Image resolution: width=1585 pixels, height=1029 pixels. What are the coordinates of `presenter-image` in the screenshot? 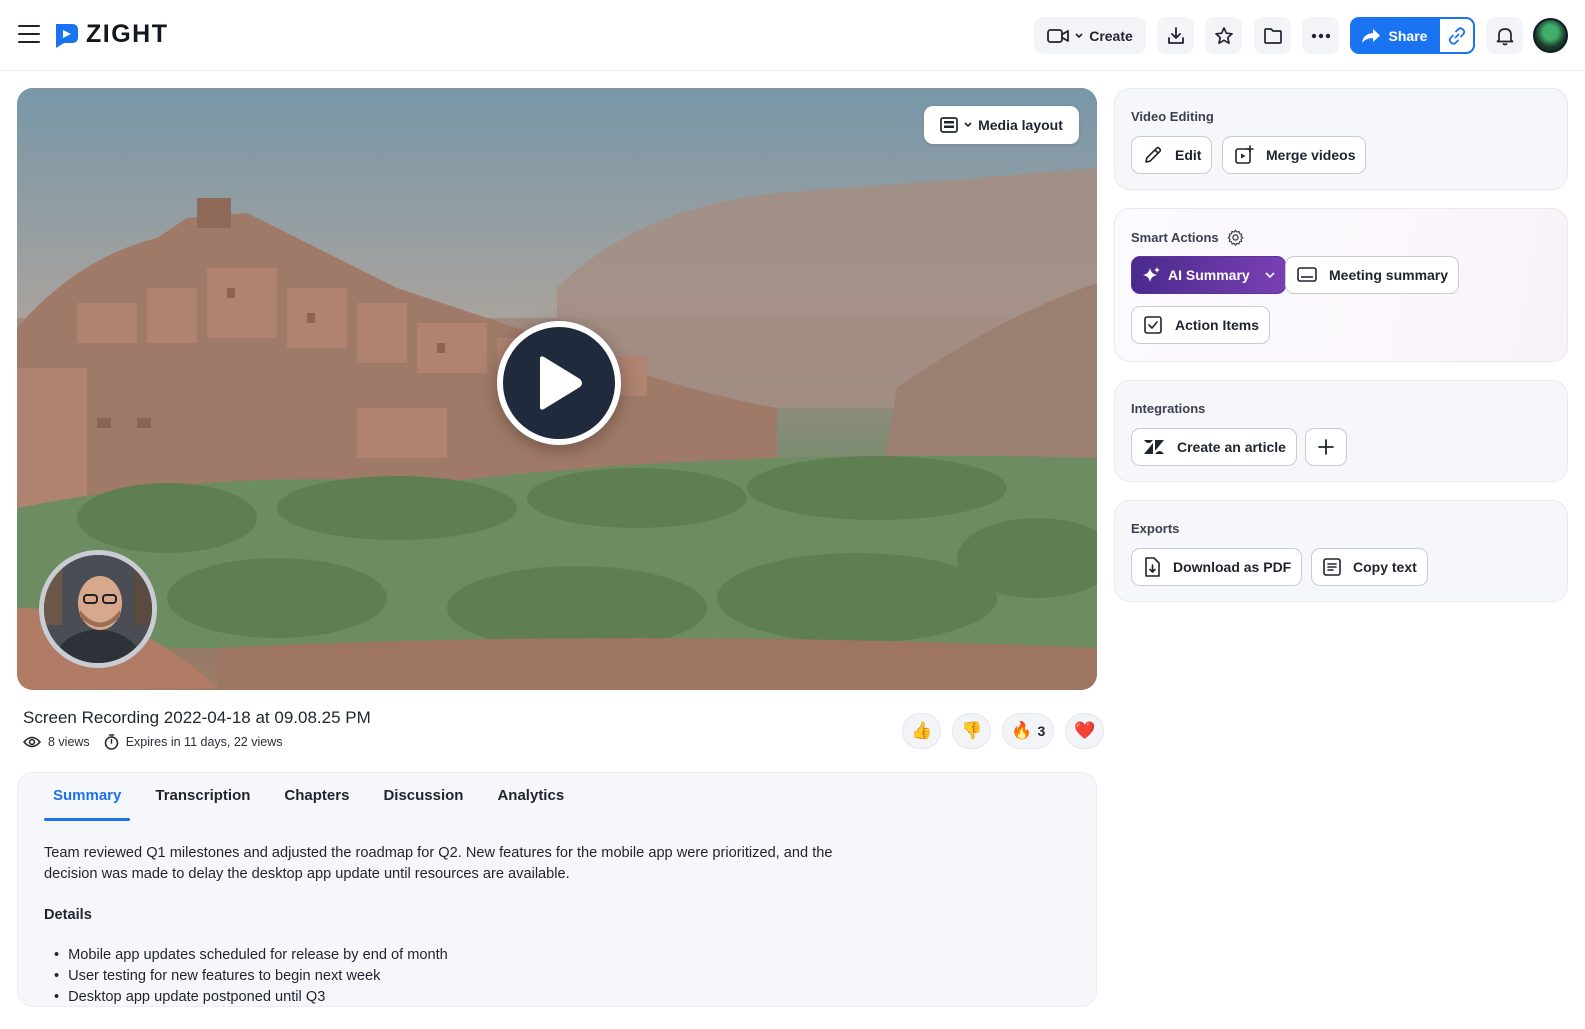 It's located at (98, 609).